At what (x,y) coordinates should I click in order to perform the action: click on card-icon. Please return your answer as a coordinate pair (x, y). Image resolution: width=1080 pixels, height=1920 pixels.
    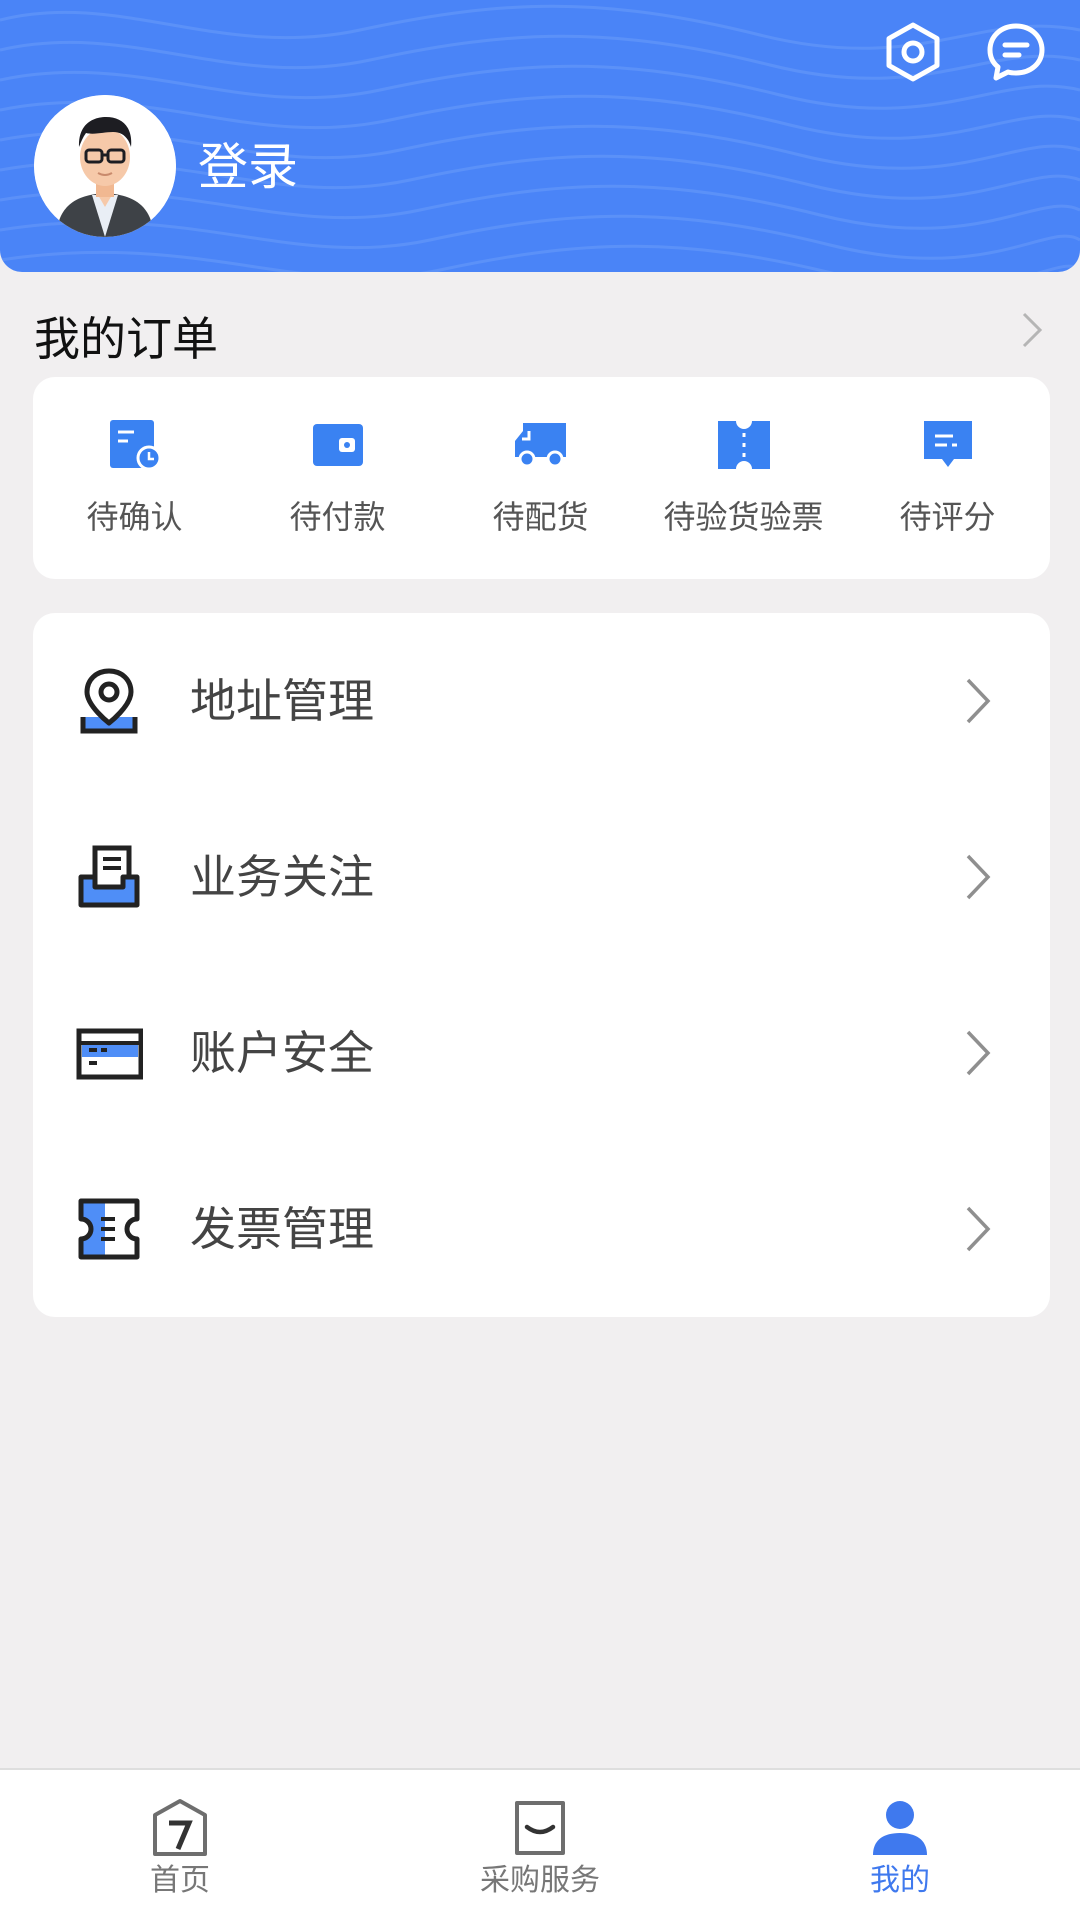
    Looking at the image, I should click on (109, 1054).